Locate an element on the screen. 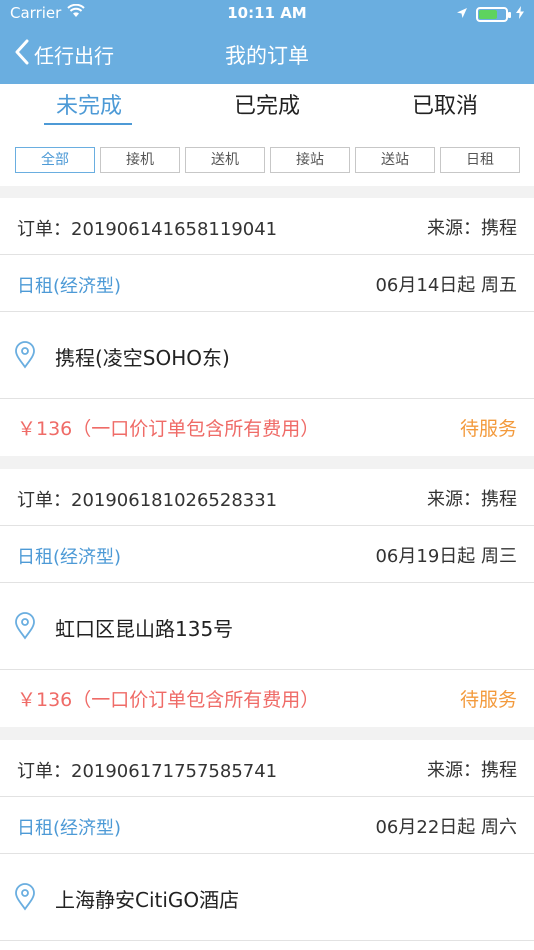  active-tab-indicator is located at coordinates (88, 124).